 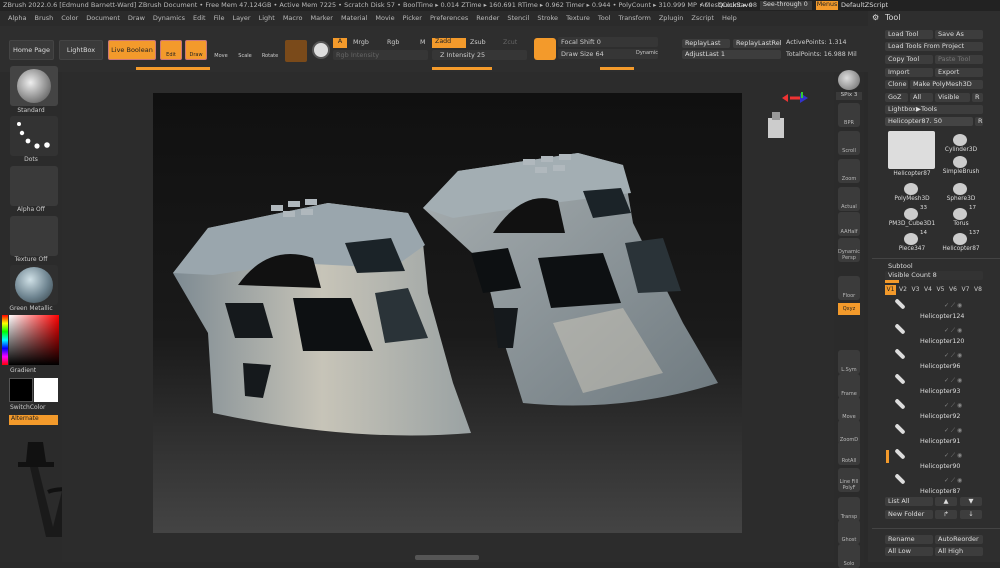 I want to click on current-tool-slider: Helicopter87. 50, so click(x=929, y=121).